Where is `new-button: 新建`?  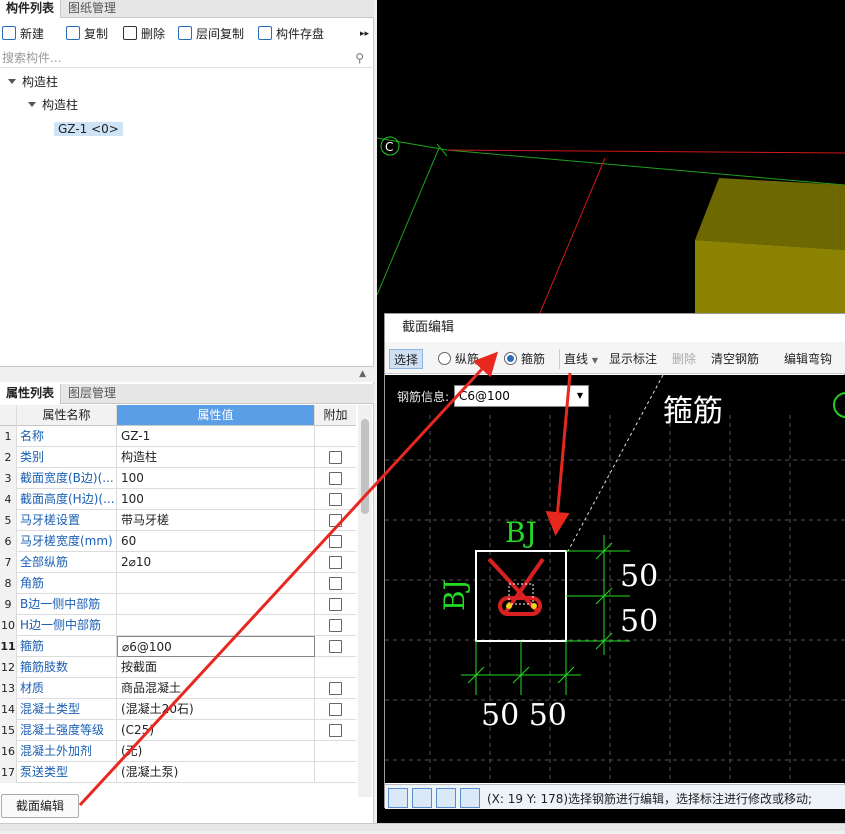
new-button: 新建 is located at coordinates (23, 34).